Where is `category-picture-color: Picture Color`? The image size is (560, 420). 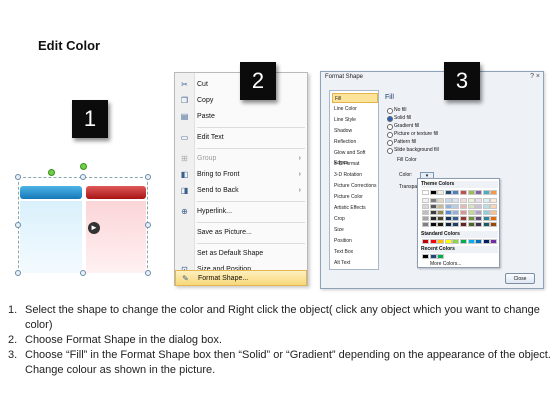 category-picture-color: Picture Color is located at coordinates (355, 197).